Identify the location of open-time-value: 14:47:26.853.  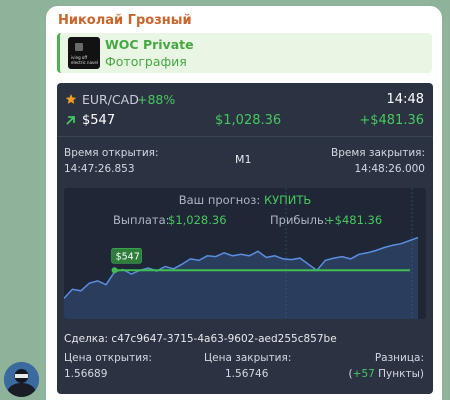
(99, 169).